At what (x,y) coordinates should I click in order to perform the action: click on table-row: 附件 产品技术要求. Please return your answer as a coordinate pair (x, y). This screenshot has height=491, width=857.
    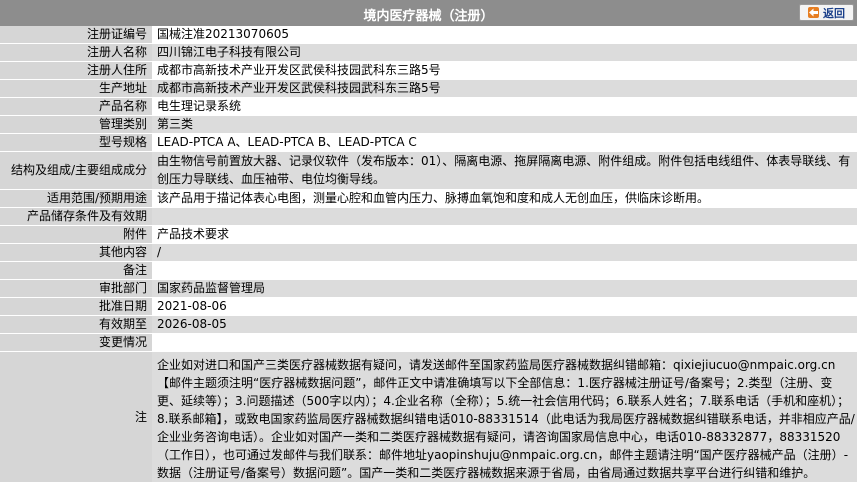
    Looking at the image, I should click on (428, 234).